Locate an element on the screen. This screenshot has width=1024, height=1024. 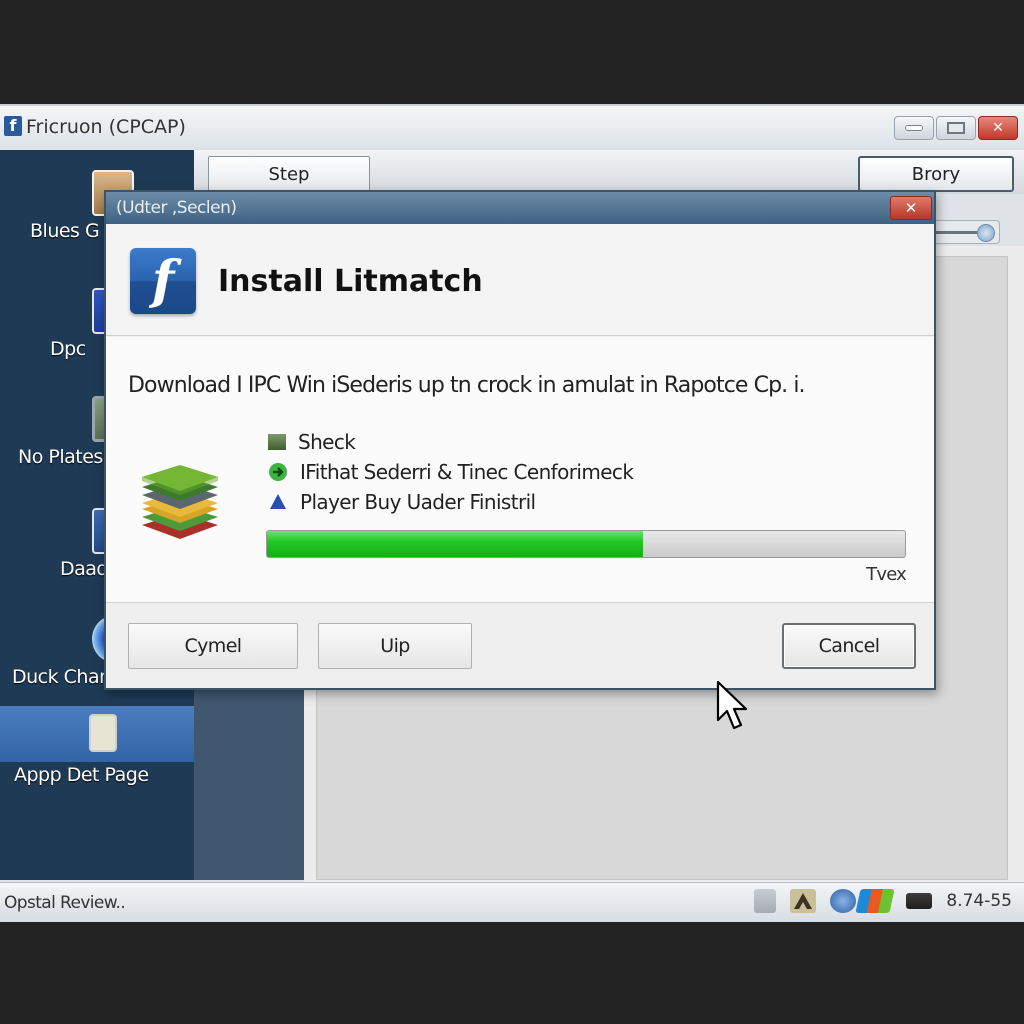
color-flag-icon is located at coordinates (875, 901).